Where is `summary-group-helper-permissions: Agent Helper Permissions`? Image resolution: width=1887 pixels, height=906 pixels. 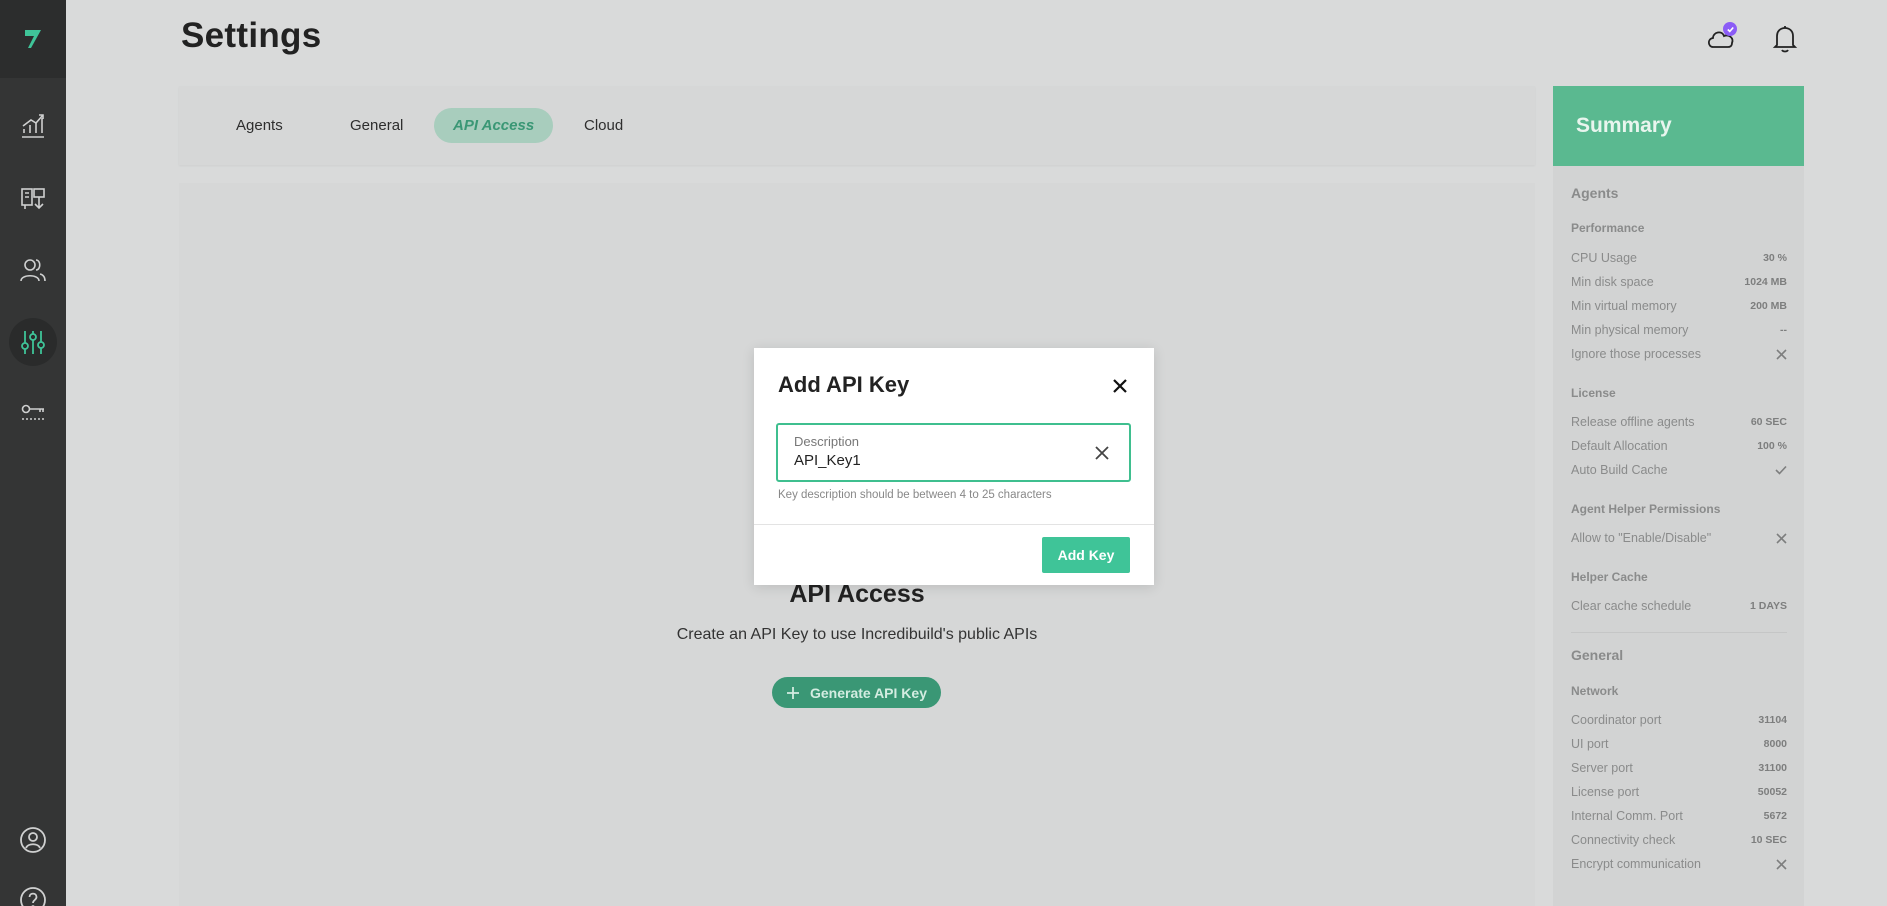 summary-group-helper-permissions: Agent Helper Permissions is located at coordinates (1646, 509).